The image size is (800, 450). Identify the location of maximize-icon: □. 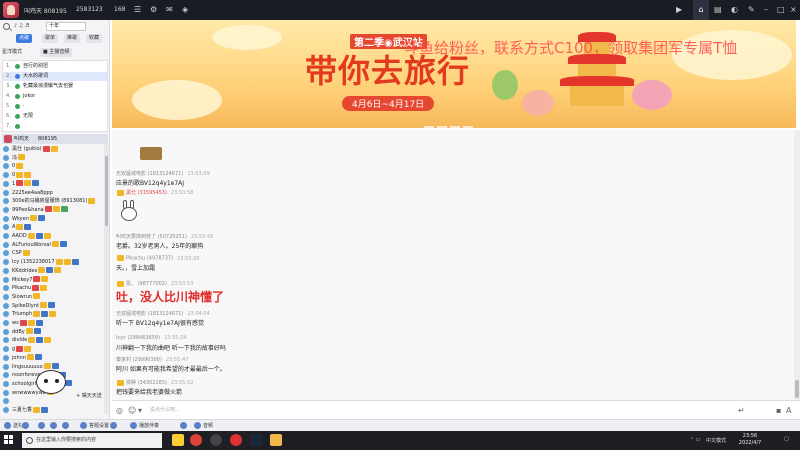
(781, 10).